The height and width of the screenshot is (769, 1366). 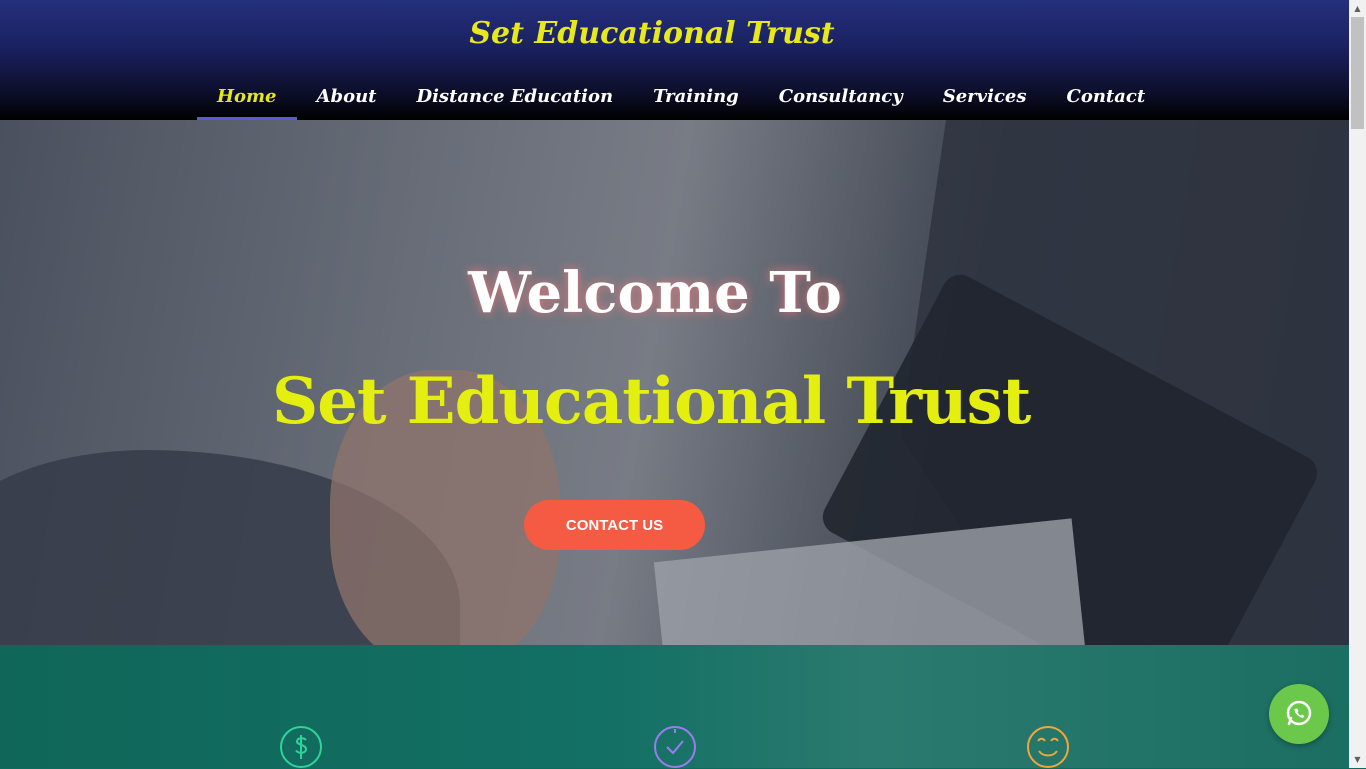 I want to click on hero-welcome: Welcome To, so click(x=655, y=293).